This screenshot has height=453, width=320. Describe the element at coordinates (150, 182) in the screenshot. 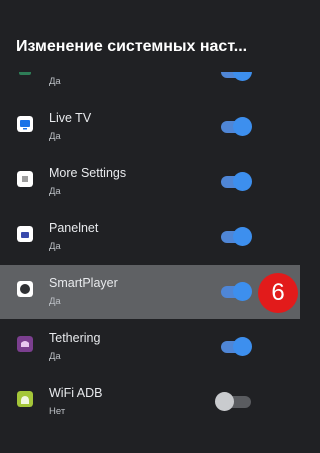

I see `list-item: More Settings Да` at that location.